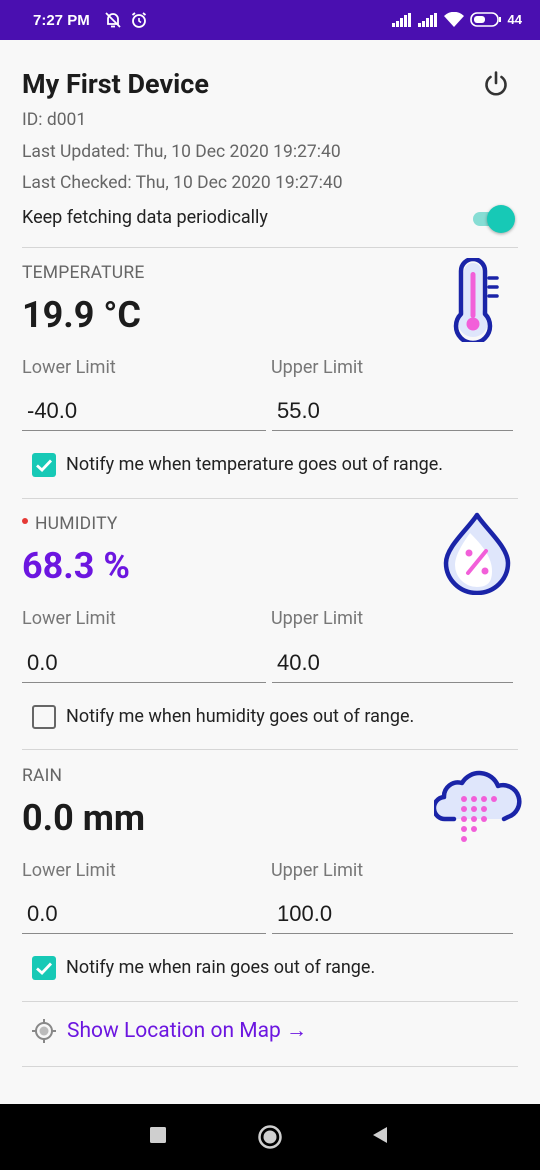 Image resolution: width=540 pixels, height=1170 pixels. I want to click on status-icons-right: 44, so click(456, 19).